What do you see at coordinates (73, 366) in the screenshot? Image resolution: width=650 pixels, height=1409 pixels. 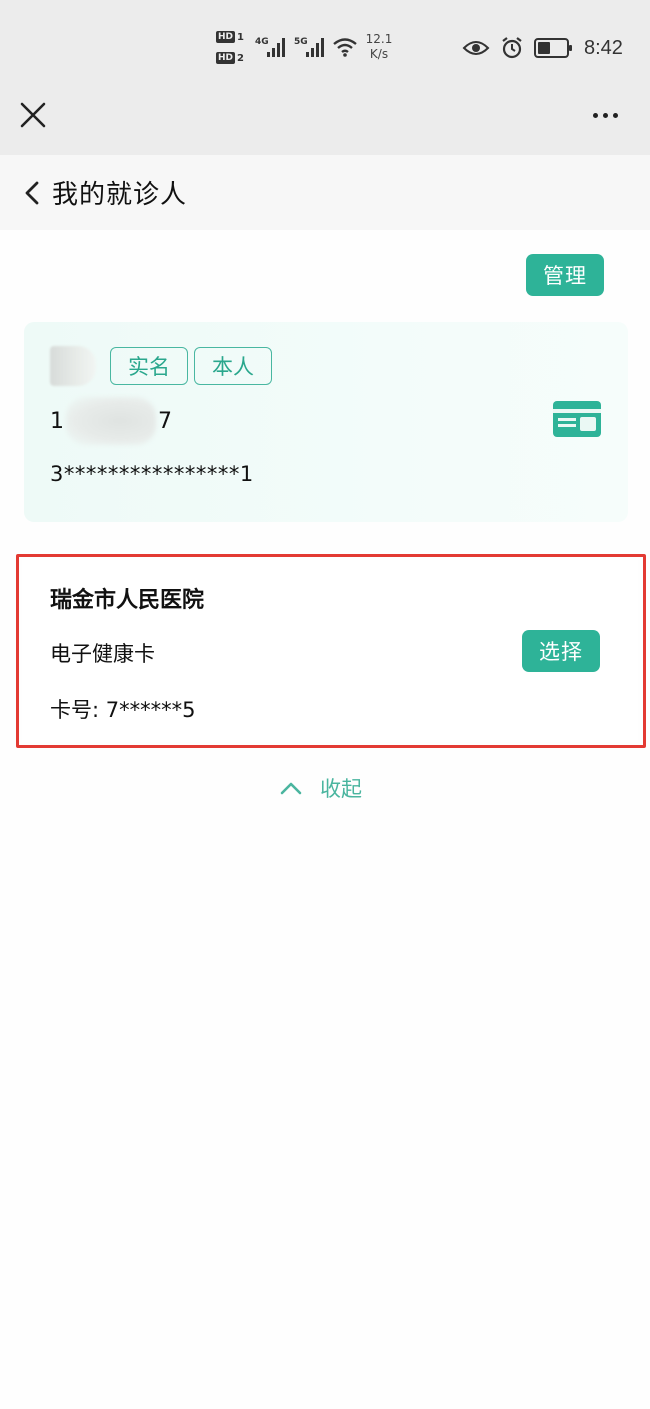 I see `patient-name-redacted` at bounding box center [73, 366].